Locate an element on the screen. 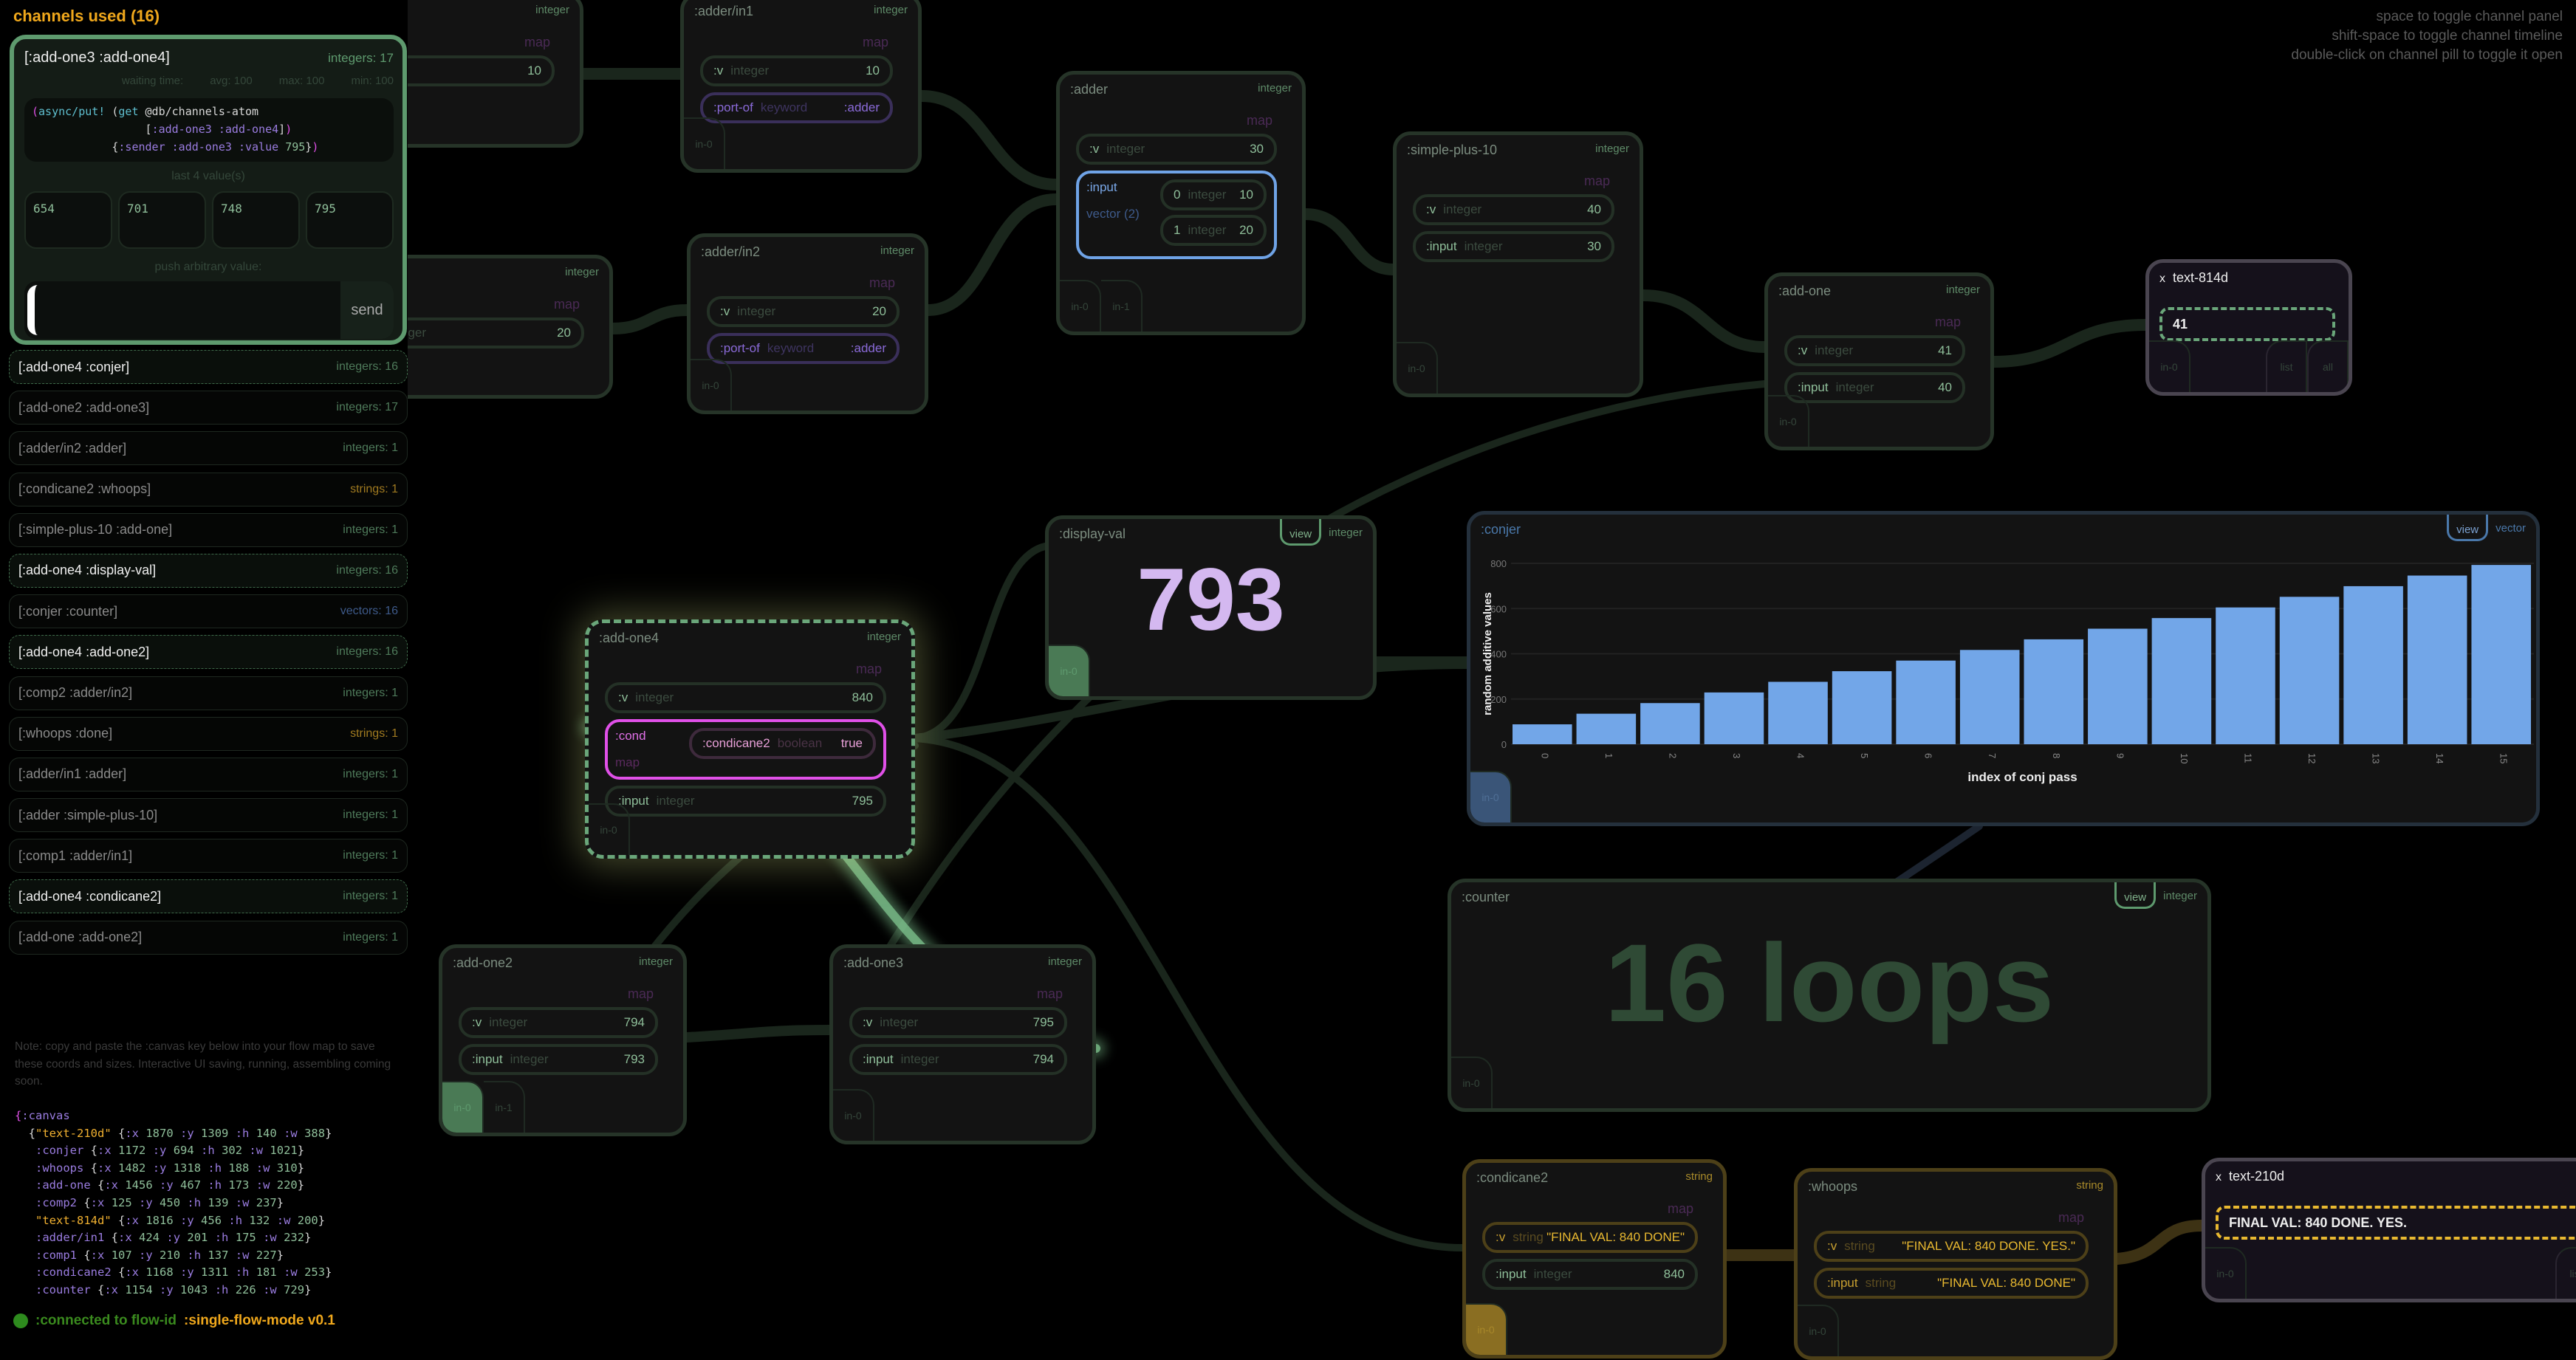 The image size is (2576, 1360). node-header: :counter view integer is located at coordinates (1829, 899).